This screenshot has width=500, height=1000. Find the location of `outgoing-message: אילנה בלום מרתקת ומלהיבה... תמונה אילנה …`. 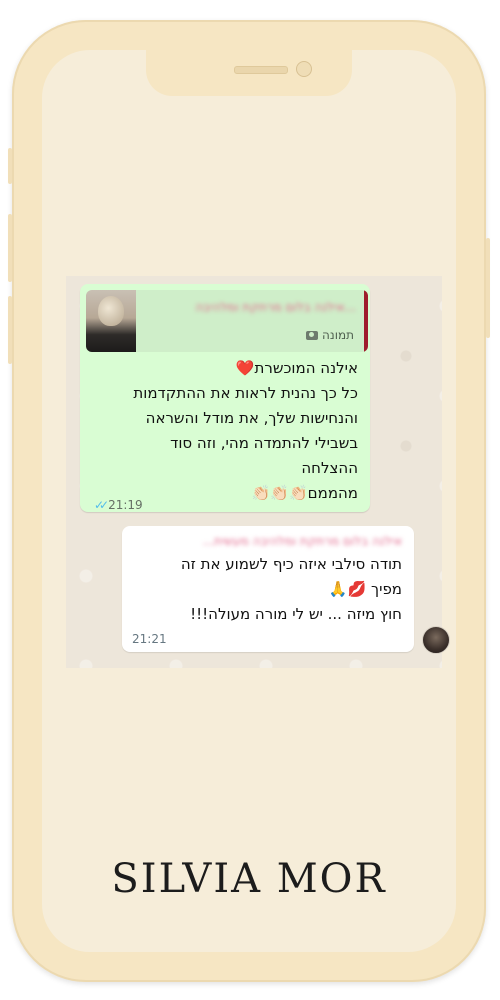

outgoing-message: אילנה בלום מרתקת ומלהיבה... תמונה אילנה … is located at coordinates (225, 398).